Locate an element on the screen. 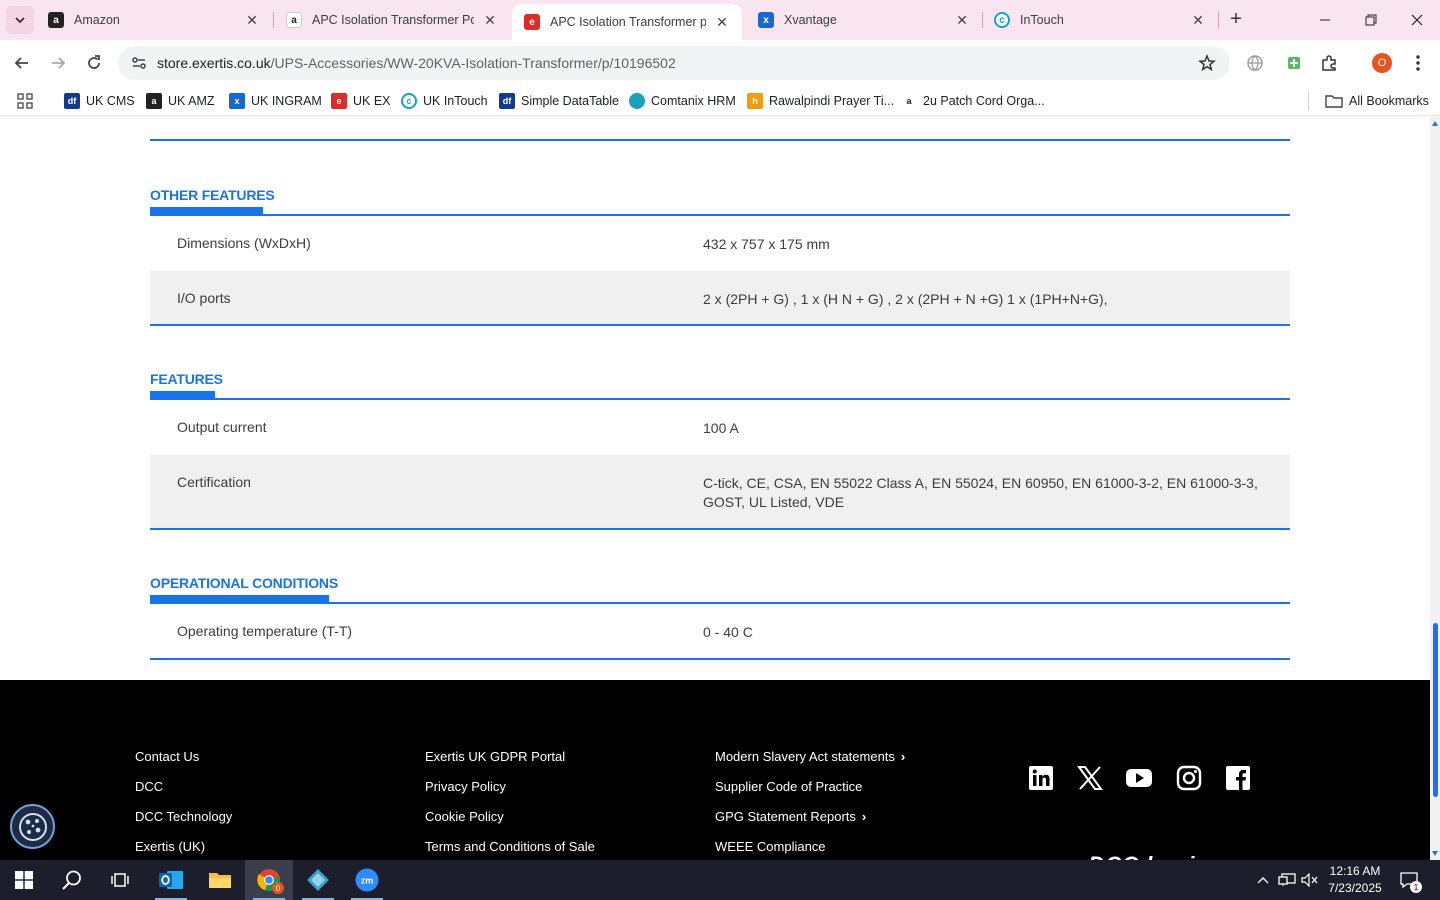  system-clock: 12:16 AM 7/23/2025 is located at coordinates (1355, 880).